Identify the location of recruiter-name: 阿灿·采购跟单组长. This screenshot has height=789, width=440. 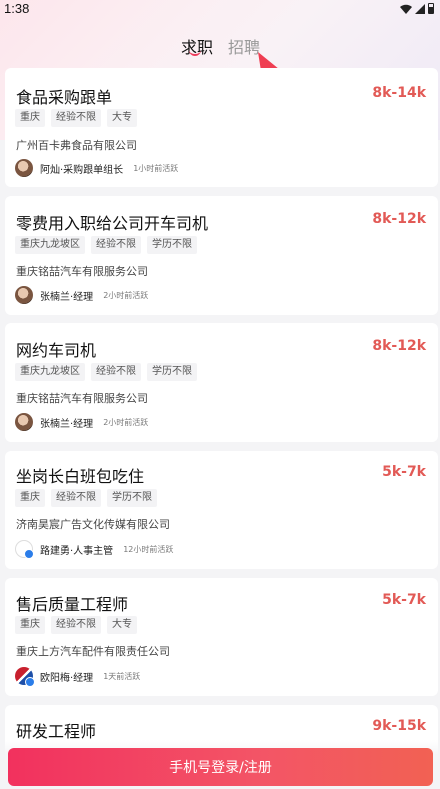
(82, 170).